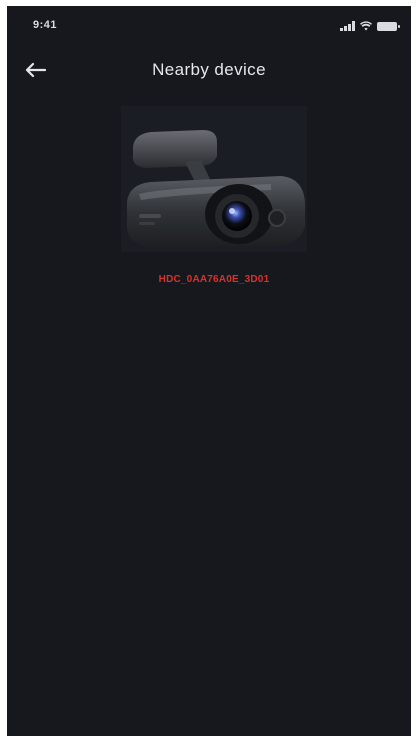  I want to click on page-title: Nearby device, so click(209, 69).